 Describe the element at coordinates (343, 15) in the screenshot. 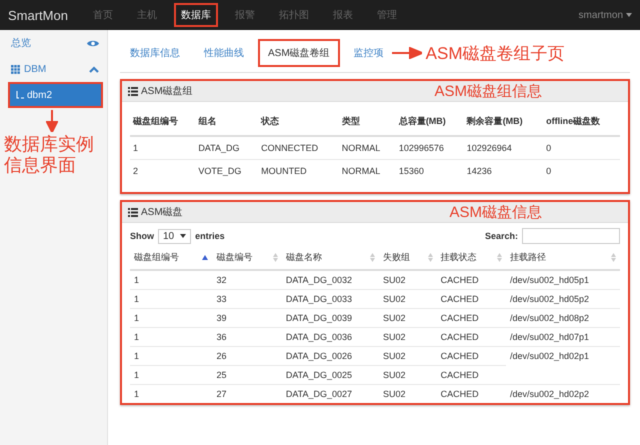

I see `nav-link: 报表` at that location.